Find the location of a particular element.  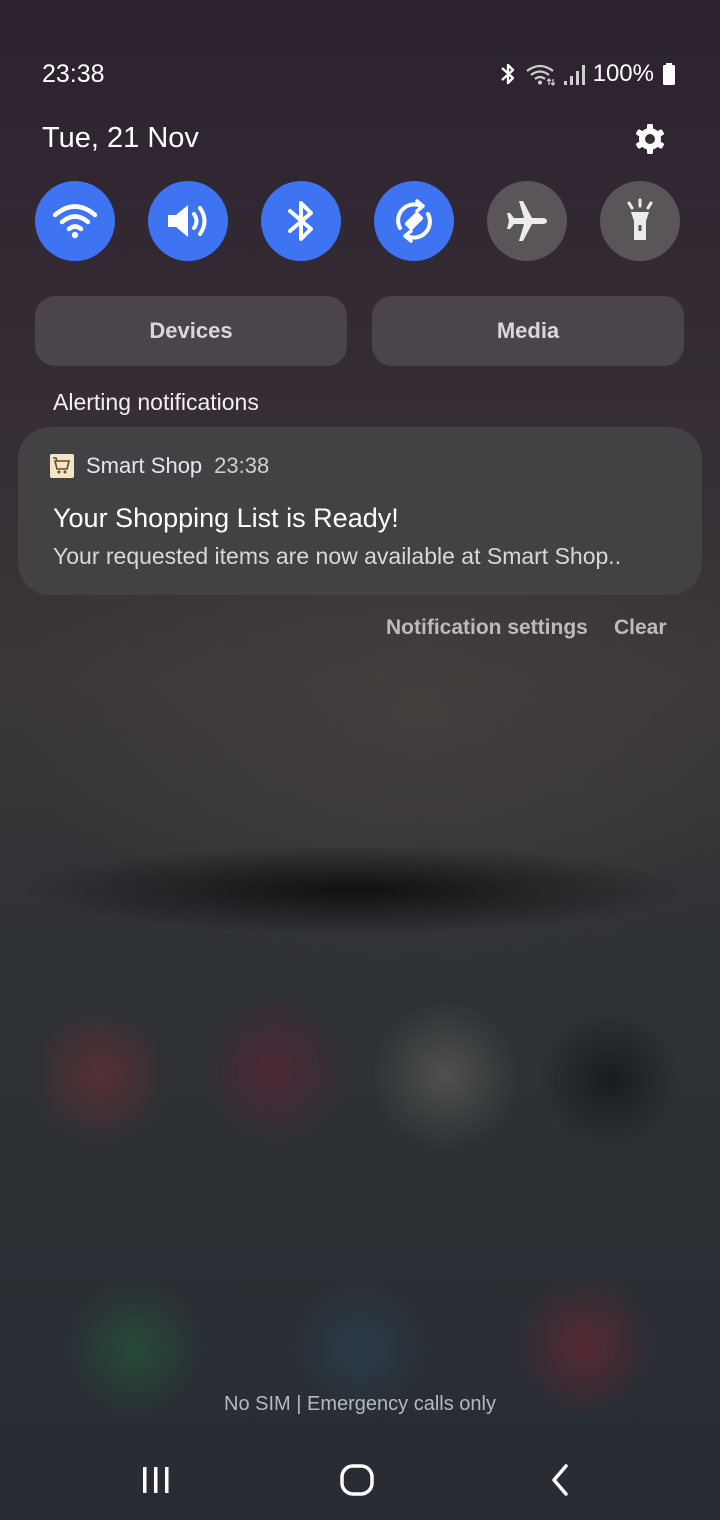

qs-flashlight-toggle is located at coordinates (640, 221).